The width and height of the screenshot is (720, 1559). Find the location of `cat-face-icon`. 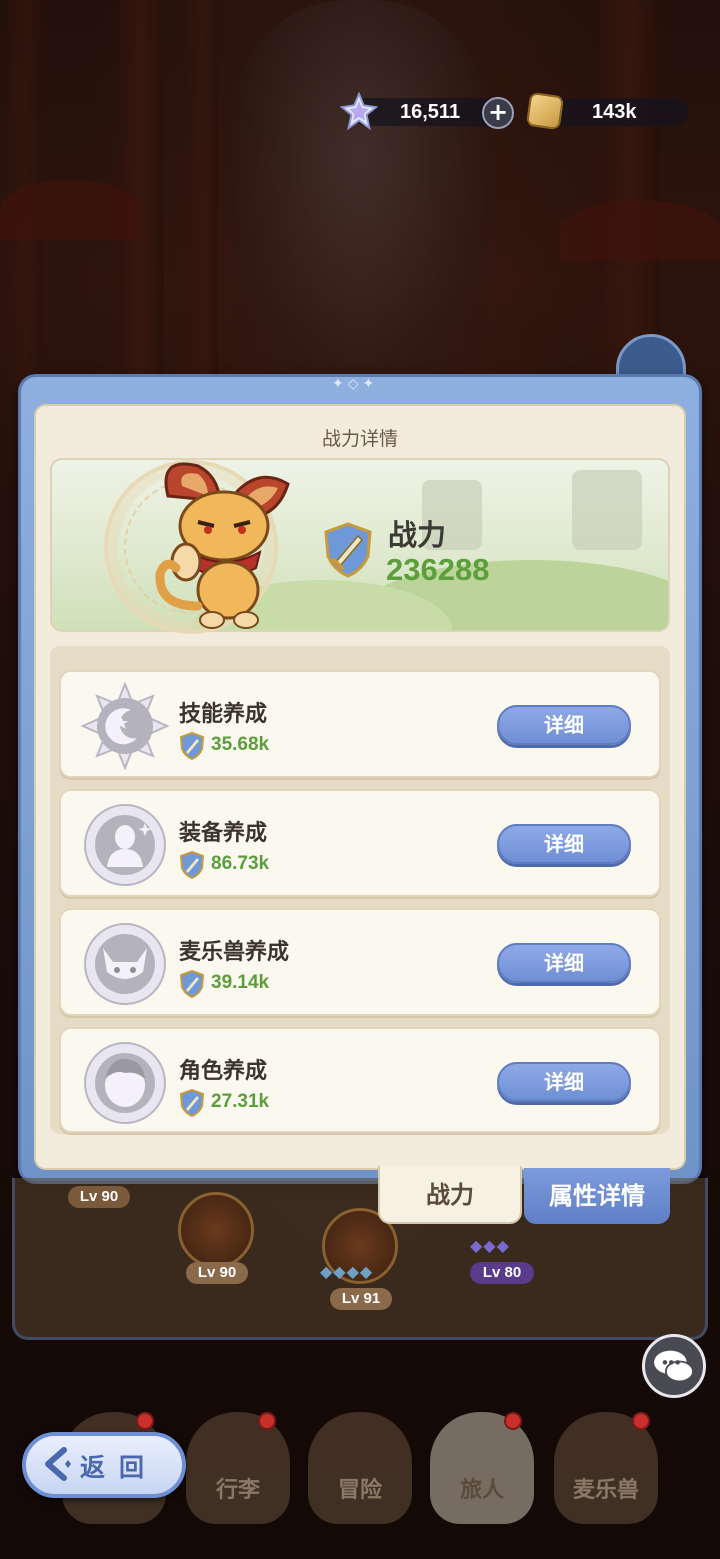

cat-face-icon is located at coordinates (125, 964).